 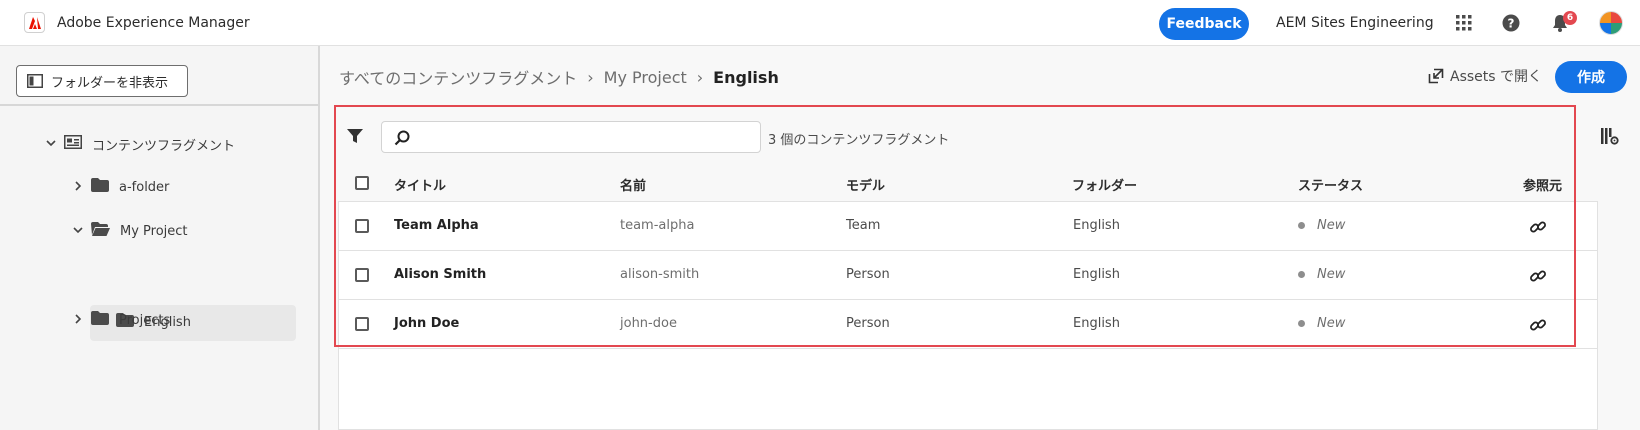 What do you see at coordinates (154, 231) in the screenshot?
I see `tree-item-label: My Project` at bounding box center [154, 231].